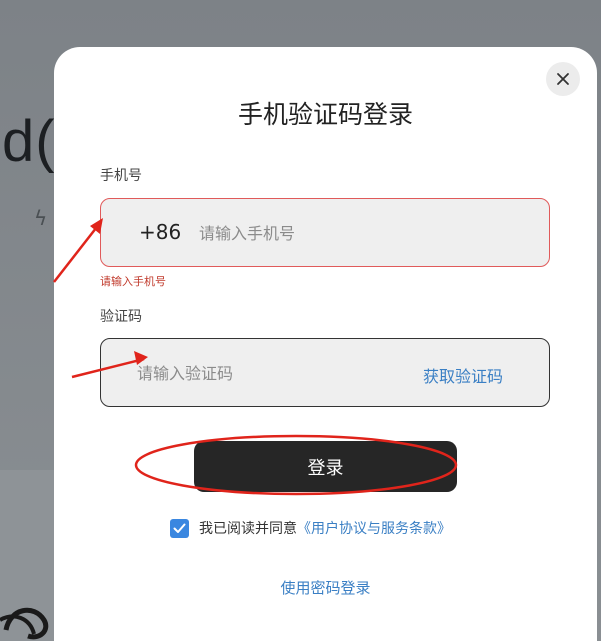  I want to click on phone-input, so click(359, 233).